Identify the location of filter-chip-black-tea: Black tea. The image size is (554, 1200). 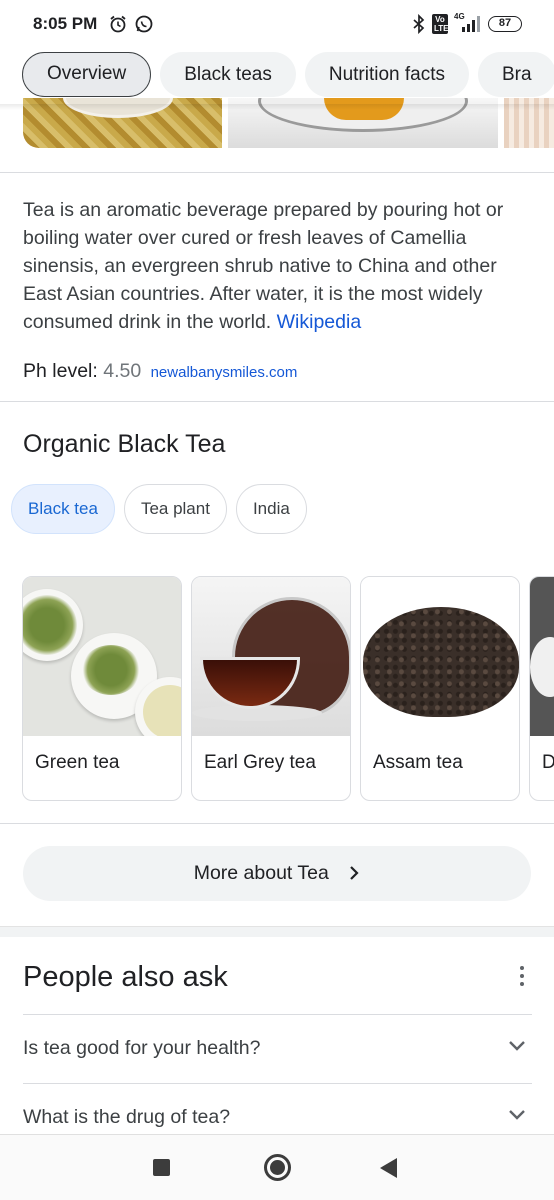
(63, 509).